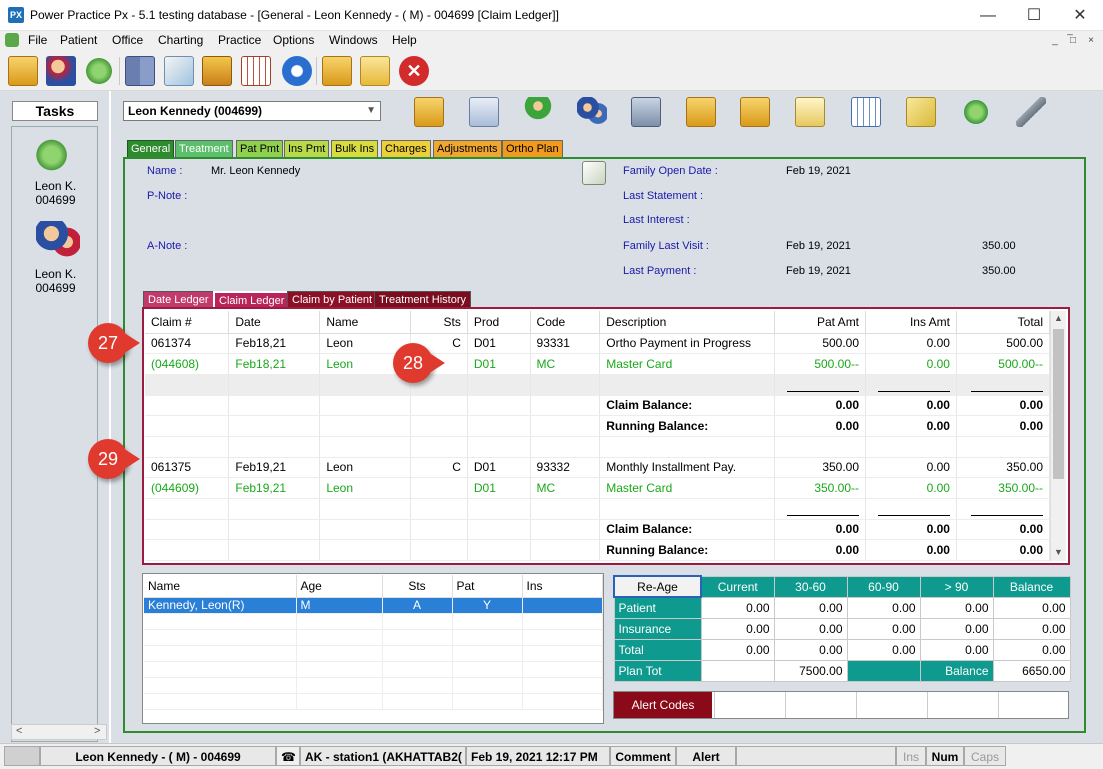  Describe the element at coordinates (594, 173) in the screenshot. I see `note-icon` at that location.